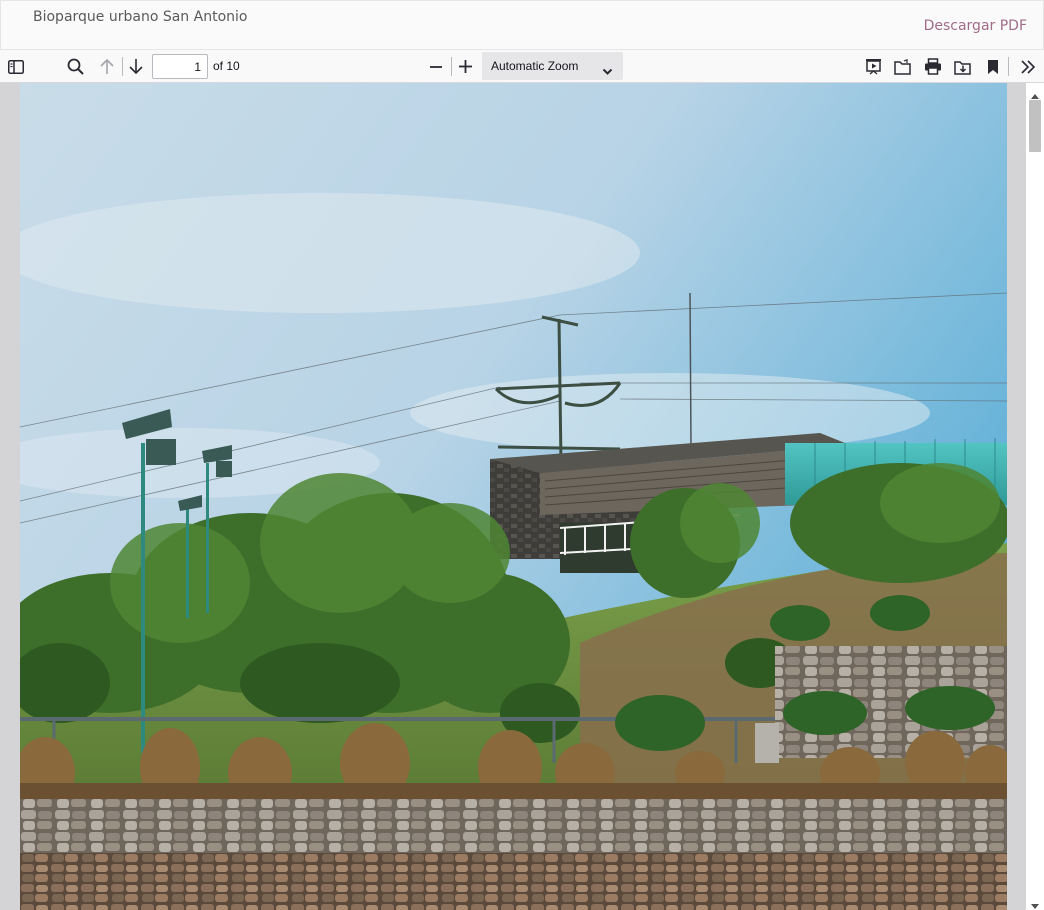  I want to click on print-icon, so click(933, 66).